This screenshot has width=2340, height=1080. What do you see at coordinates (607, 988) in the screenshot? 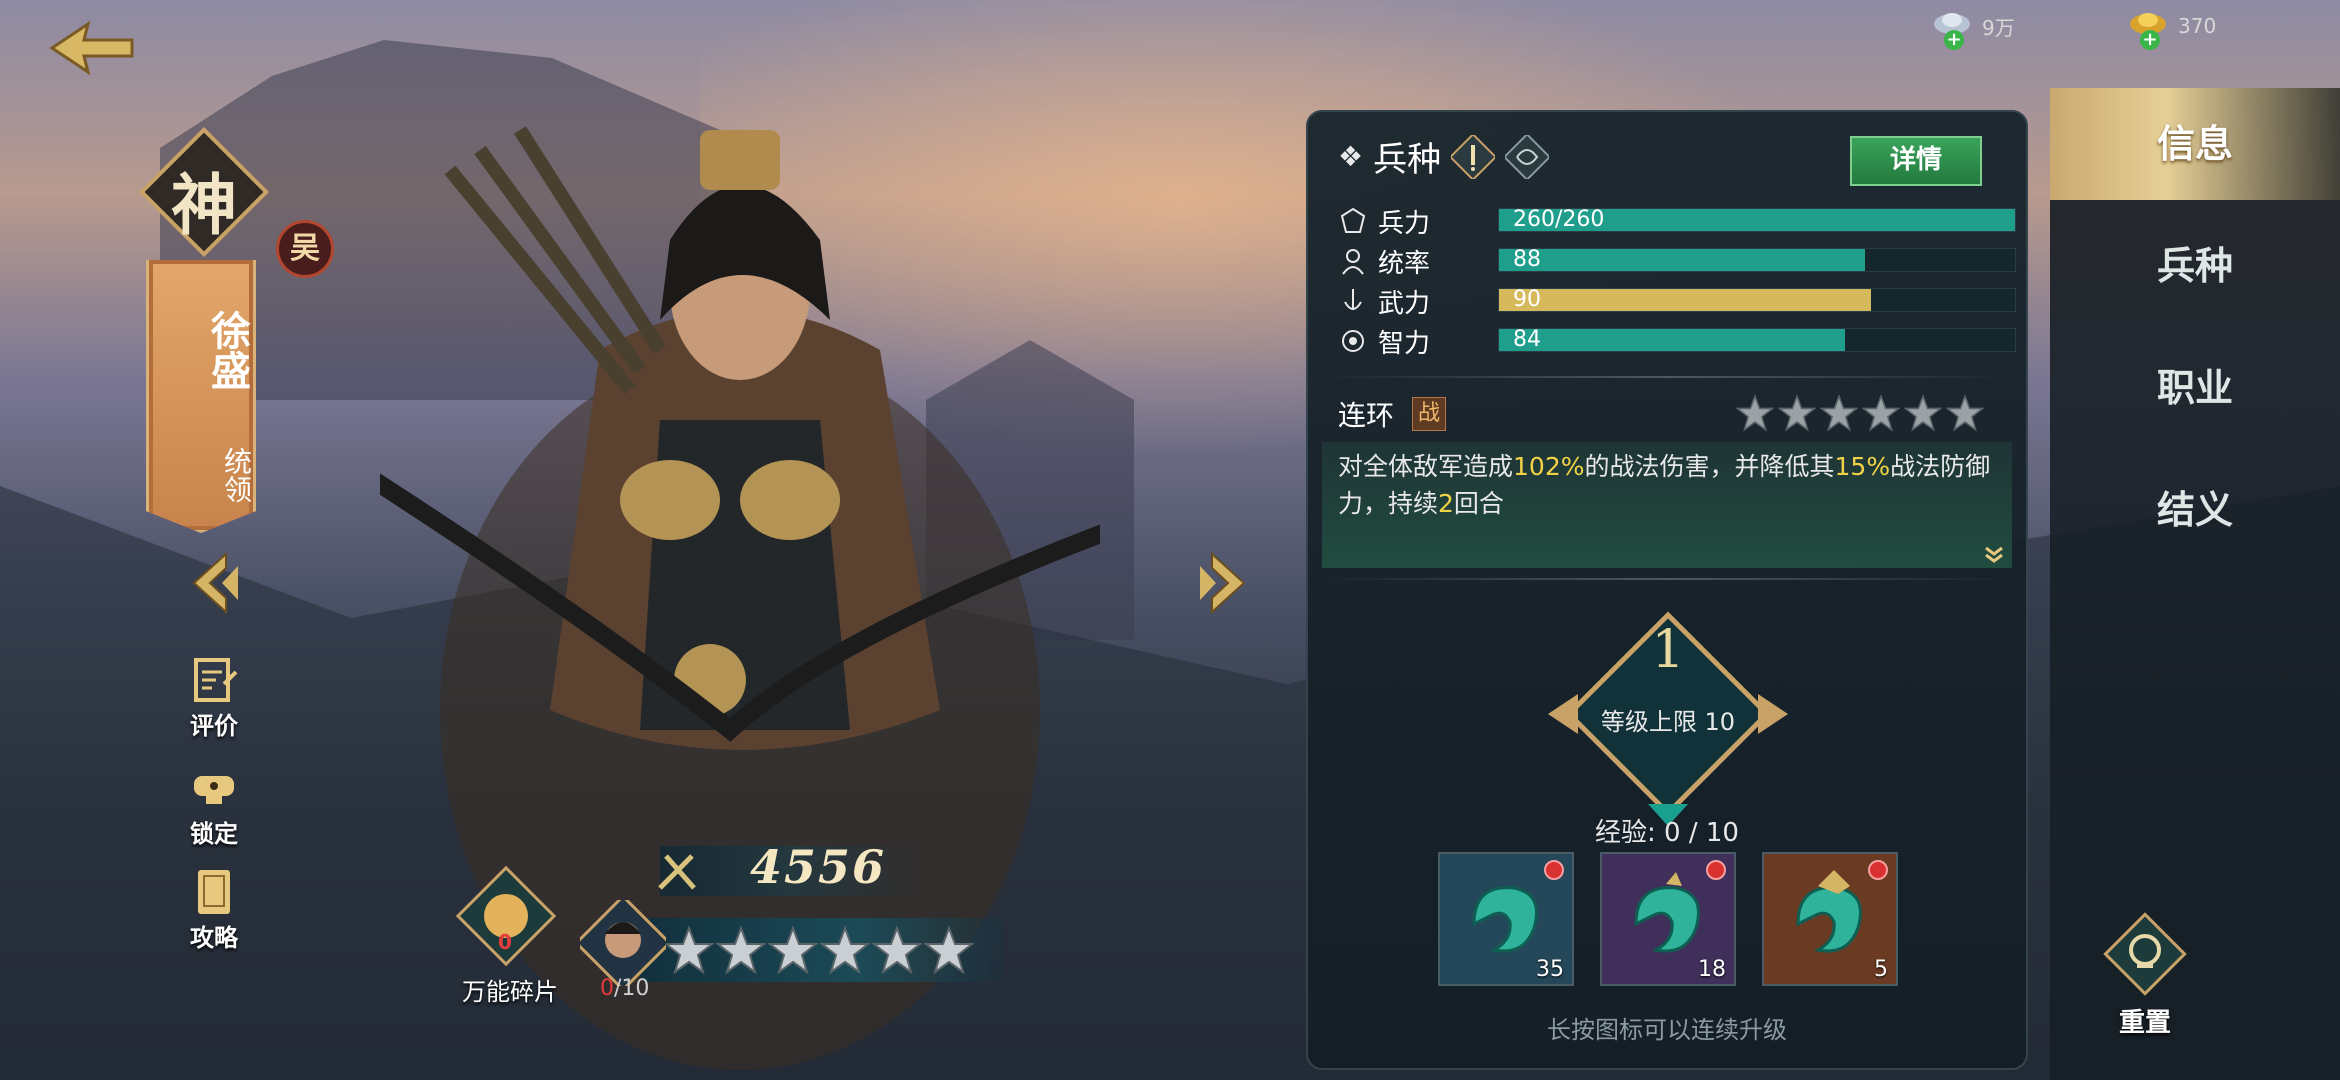
I see `fragment-current: 0` at bounding box center [607, 988].